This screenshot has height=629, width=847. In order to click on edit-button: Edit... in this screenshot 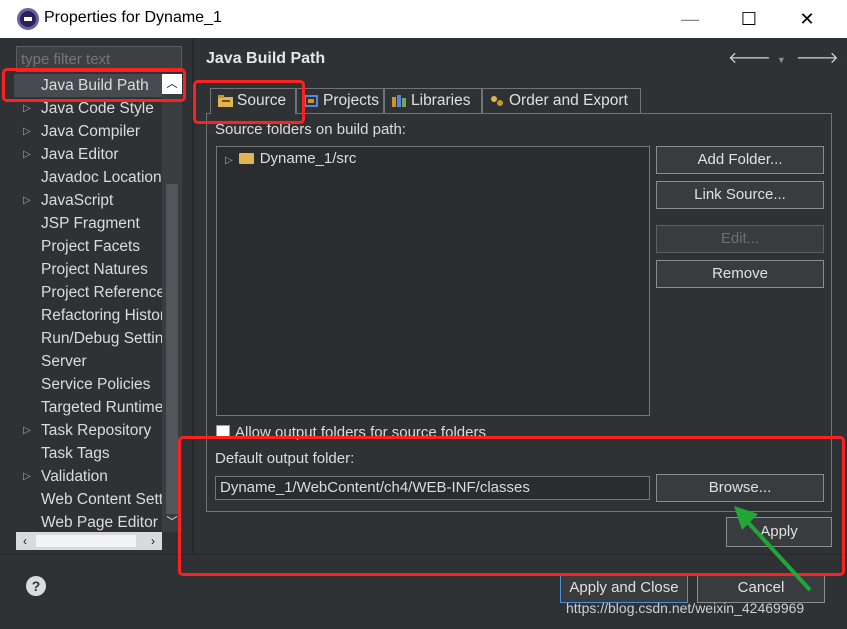, I will do `click(740, 239)`.